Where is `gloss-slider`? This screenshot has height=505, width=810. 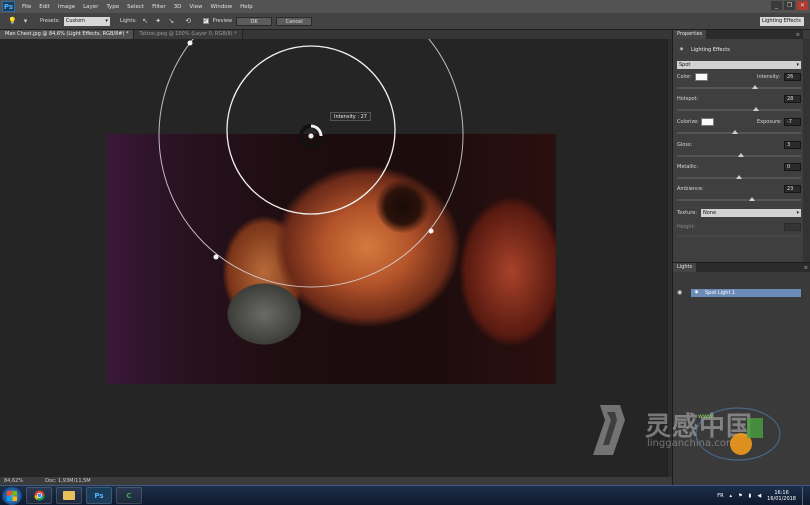 gloss-slider is located at coordinates (739, 155).